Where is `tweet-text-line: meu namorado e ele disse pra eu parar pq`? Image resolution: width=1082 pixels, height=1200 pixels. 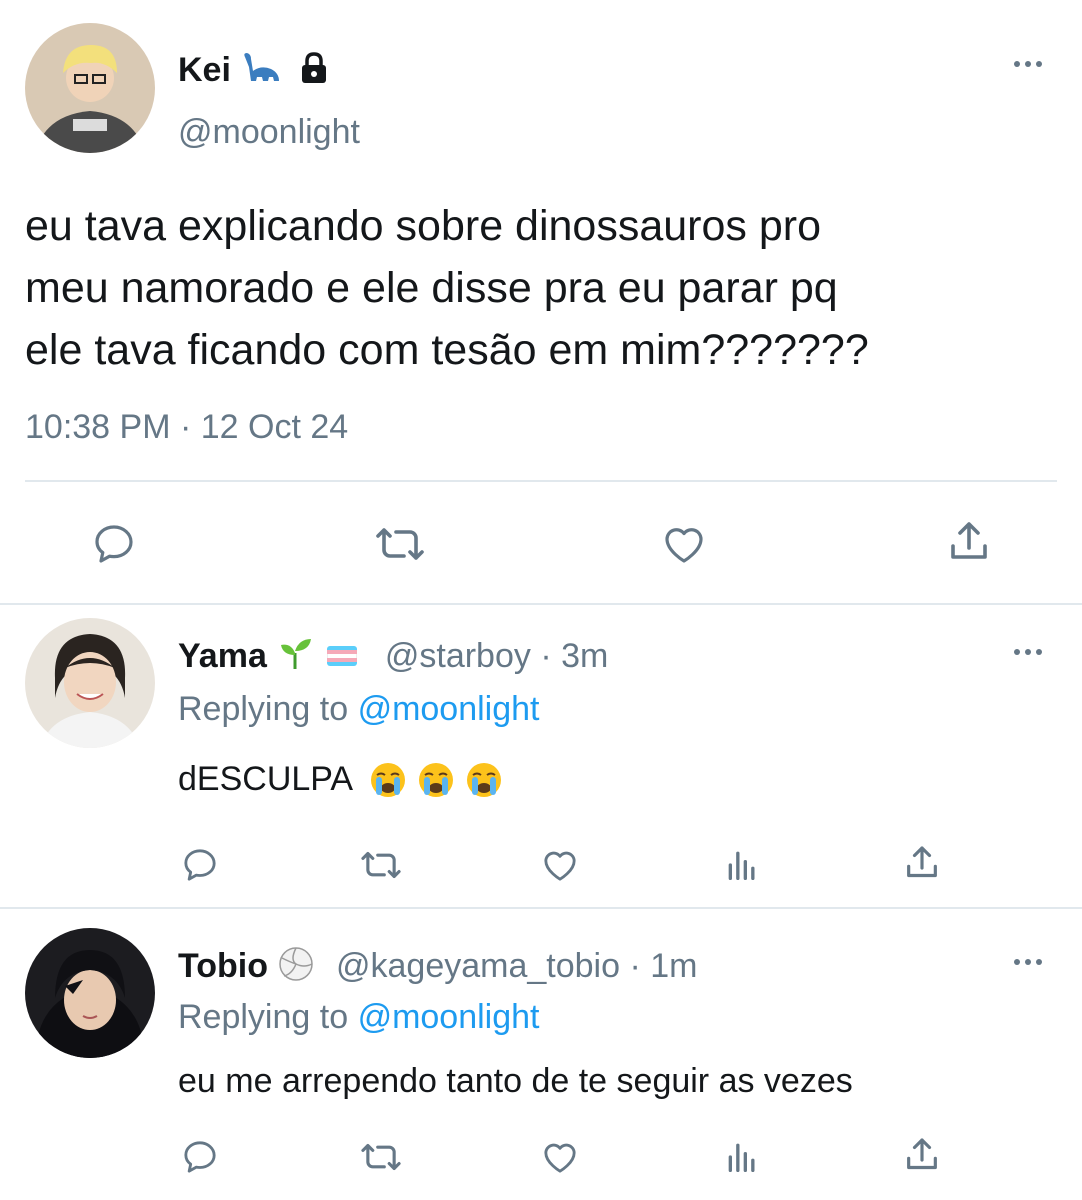 tweet-text-line: meu namorado e ele disse pra eu parar pq is located at coordinates (431, 288).